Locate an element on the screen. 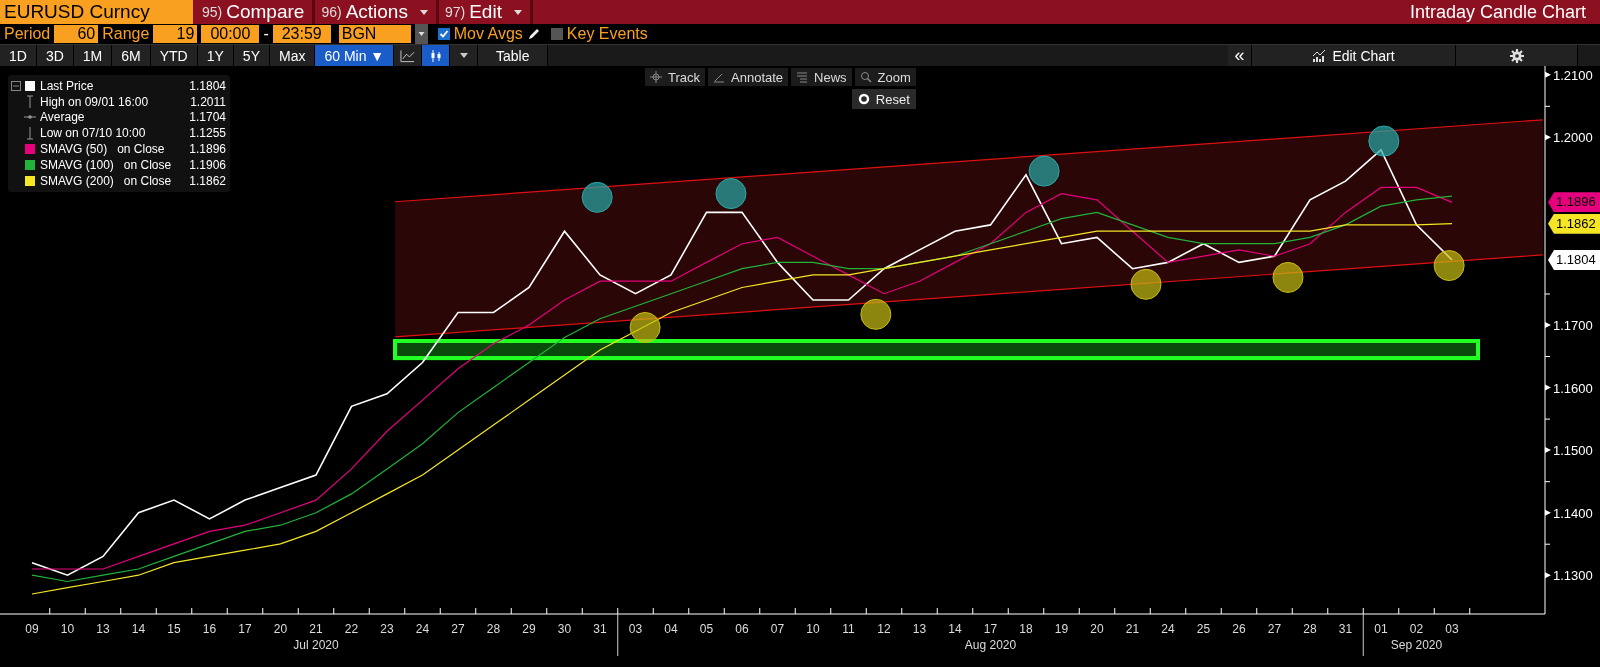  range-button: 1D is located at coordinates (18, 55).